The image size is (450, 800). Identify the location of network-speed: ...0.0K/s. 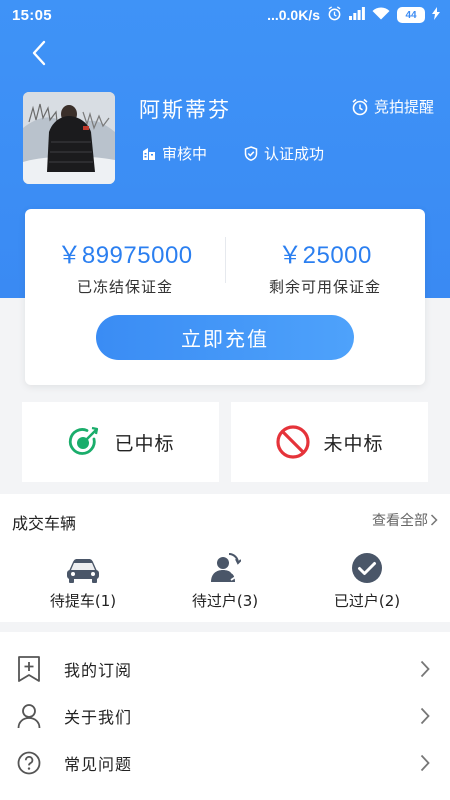
(293, 15).